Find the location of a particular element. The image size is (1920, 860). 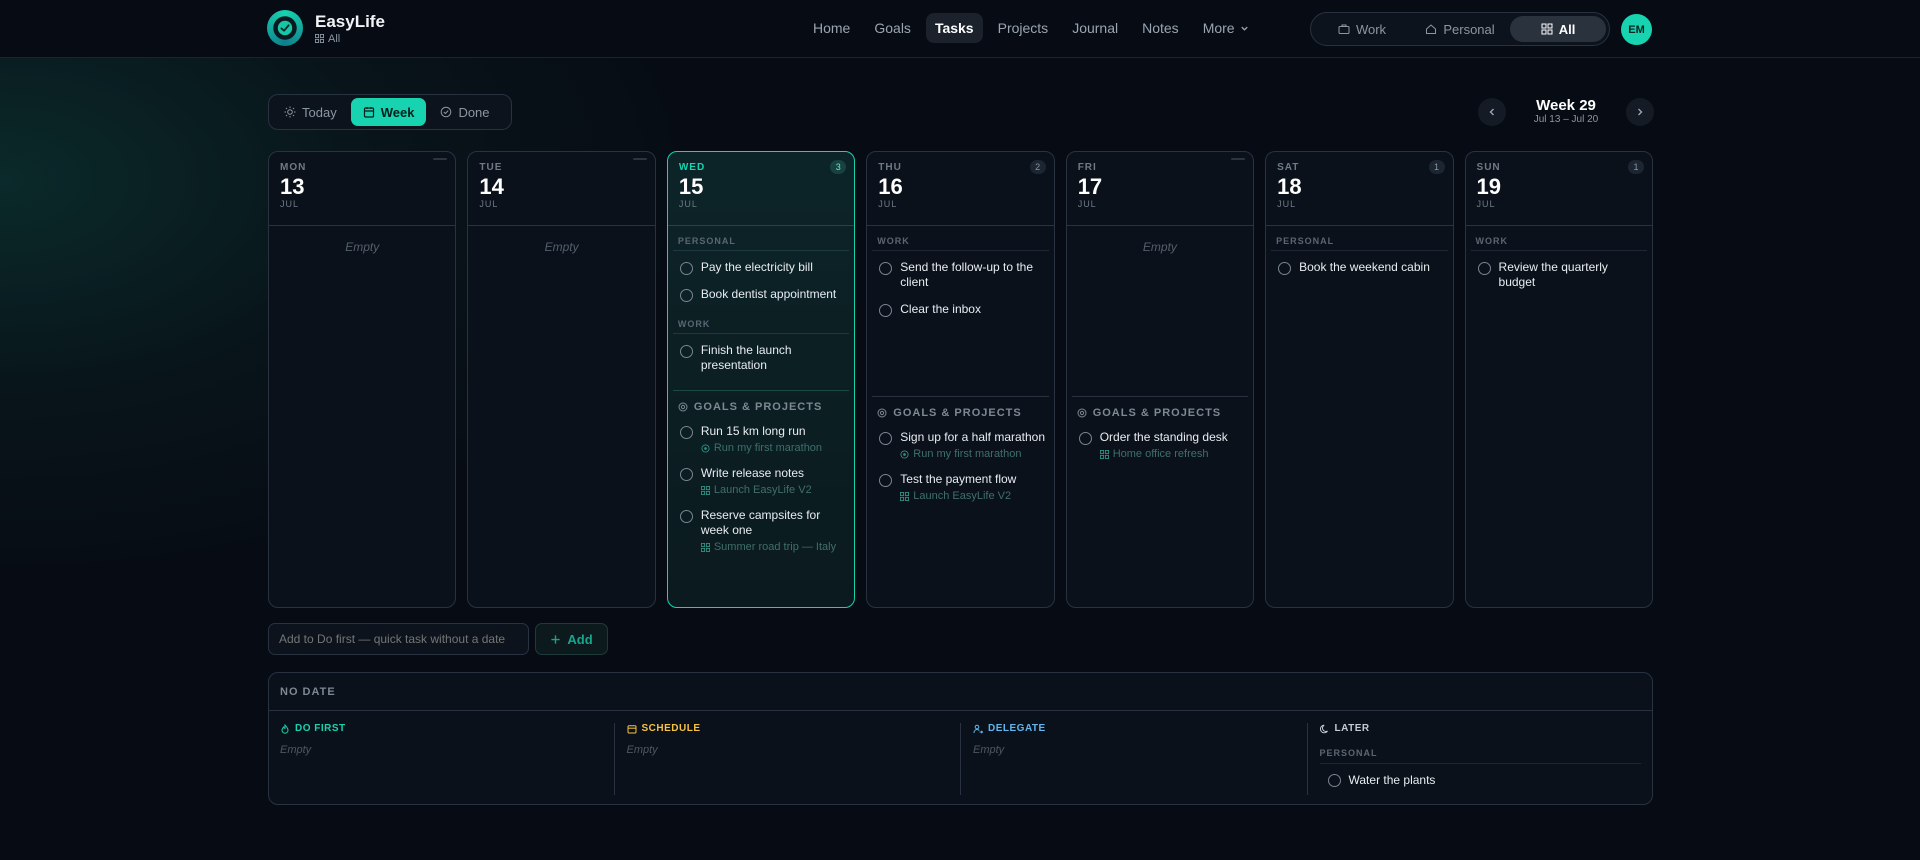

nav-projects: Projects is located at coordinates (1023, 28).